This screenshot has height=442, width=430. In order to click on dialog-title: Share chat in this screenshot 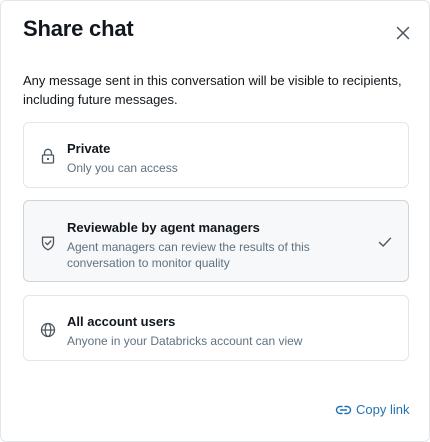, I will do `click(78, 28)`.